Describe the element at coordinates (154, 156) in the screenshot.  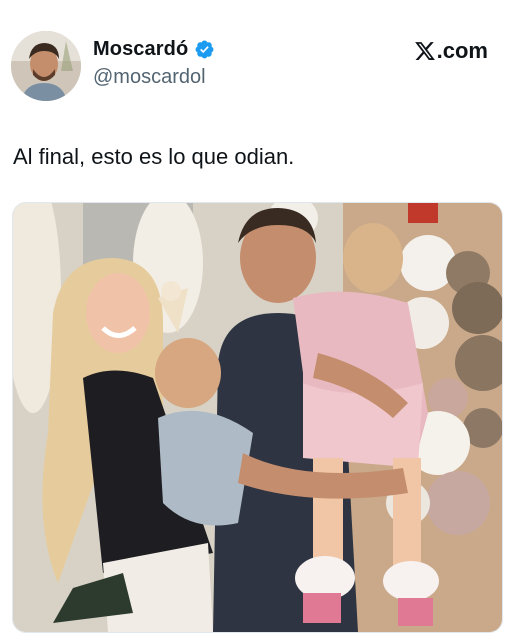
I see `tweet-text: Al final, esto es lo que odian.` at that location.